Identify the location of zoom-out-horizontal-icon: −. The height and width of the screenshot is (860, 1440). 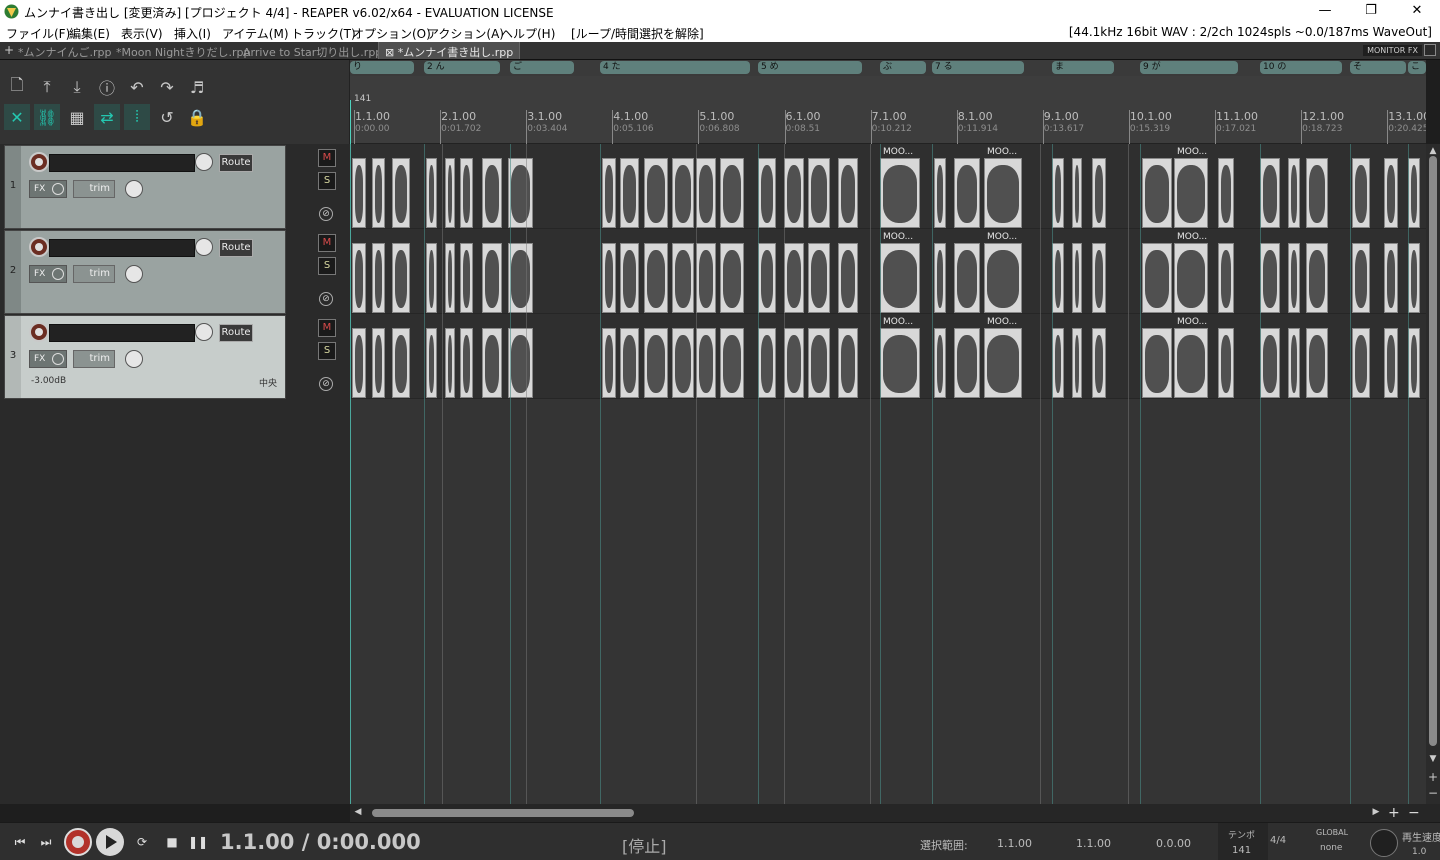
(1414, 813).